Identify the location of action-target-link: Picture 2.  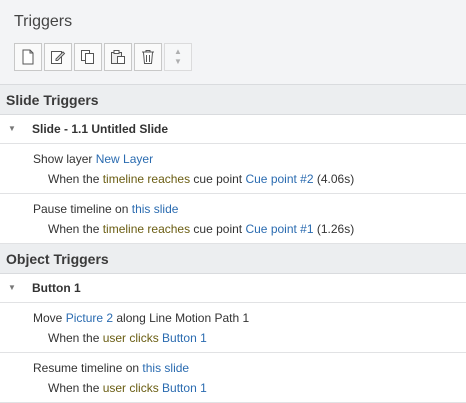
(89, 318).